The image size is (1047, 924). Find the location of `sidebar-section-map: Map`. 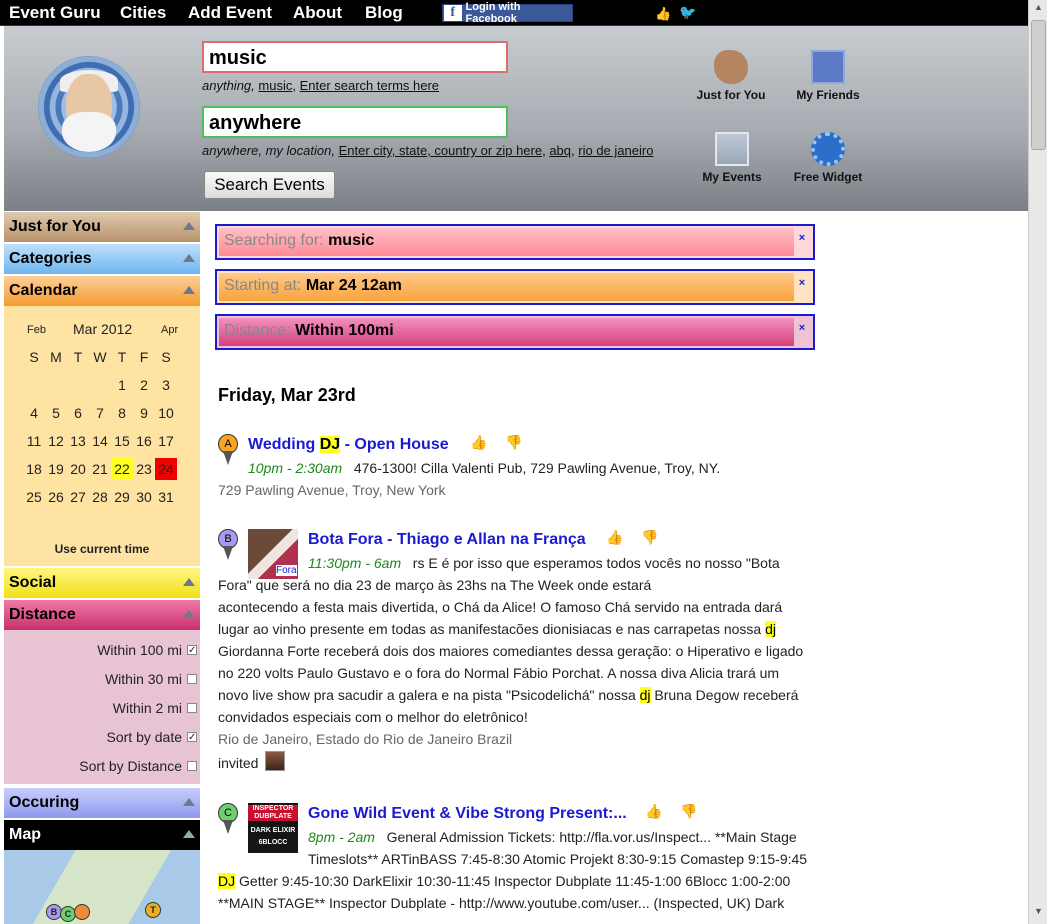

sidebar-section-map: Map is located at coordinates (102, 835).